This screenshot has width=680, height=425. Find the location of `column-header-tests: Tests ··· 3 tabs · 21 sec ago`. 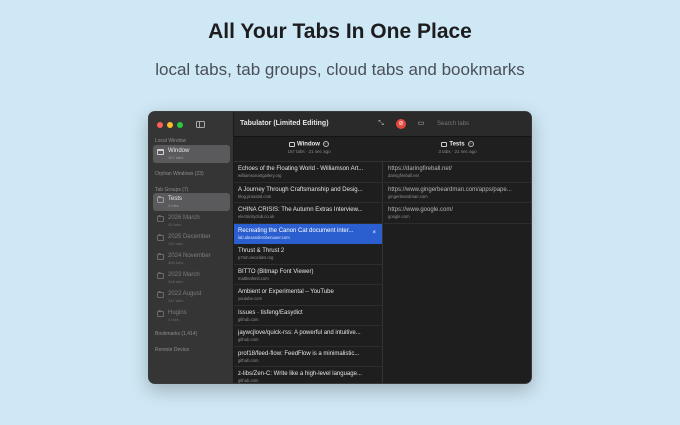

column-header-tests: Tests ··· 3 tabs · 21 sec ago is located at coordinates (457, 149).